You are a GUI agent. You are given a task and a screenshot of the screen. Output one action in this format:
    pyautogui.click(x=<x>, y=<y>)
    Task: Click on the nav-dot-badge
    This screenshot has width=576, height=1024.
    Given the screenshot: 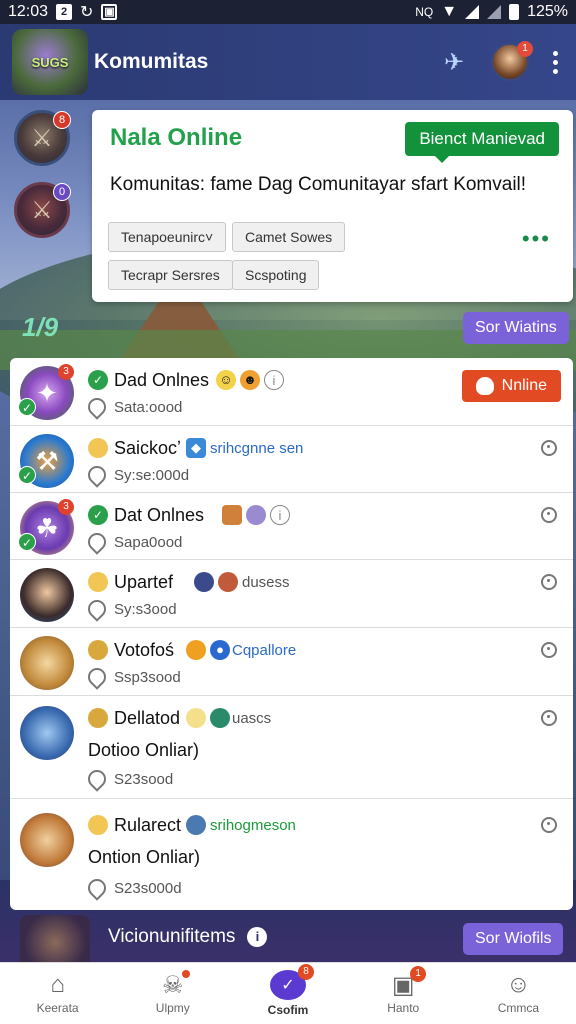 What is the action you would take?
    pyautogui.click(x=185, y=974)
    